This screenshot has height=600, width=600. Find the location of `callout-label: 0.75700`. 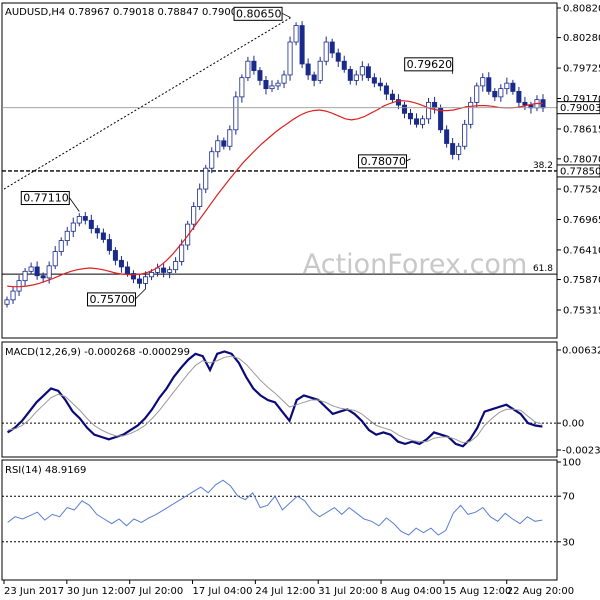

callout-label: 0.75700 is located at coordinates (112, 299).